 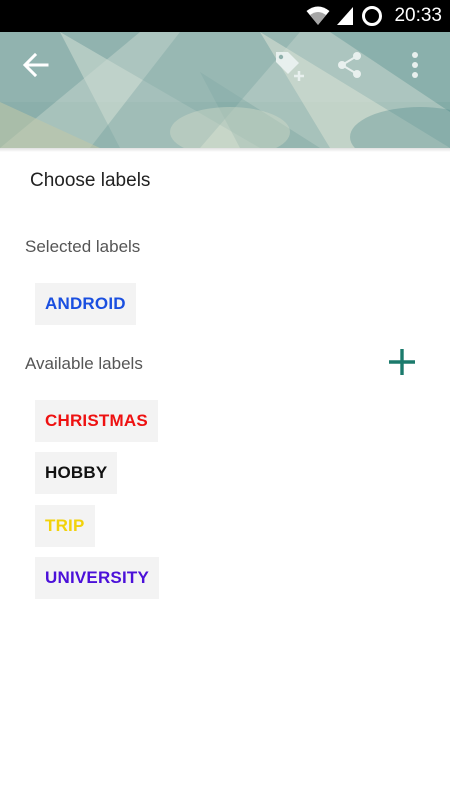 I want to click on add-label-plus-button, so click(x=402, y=364).